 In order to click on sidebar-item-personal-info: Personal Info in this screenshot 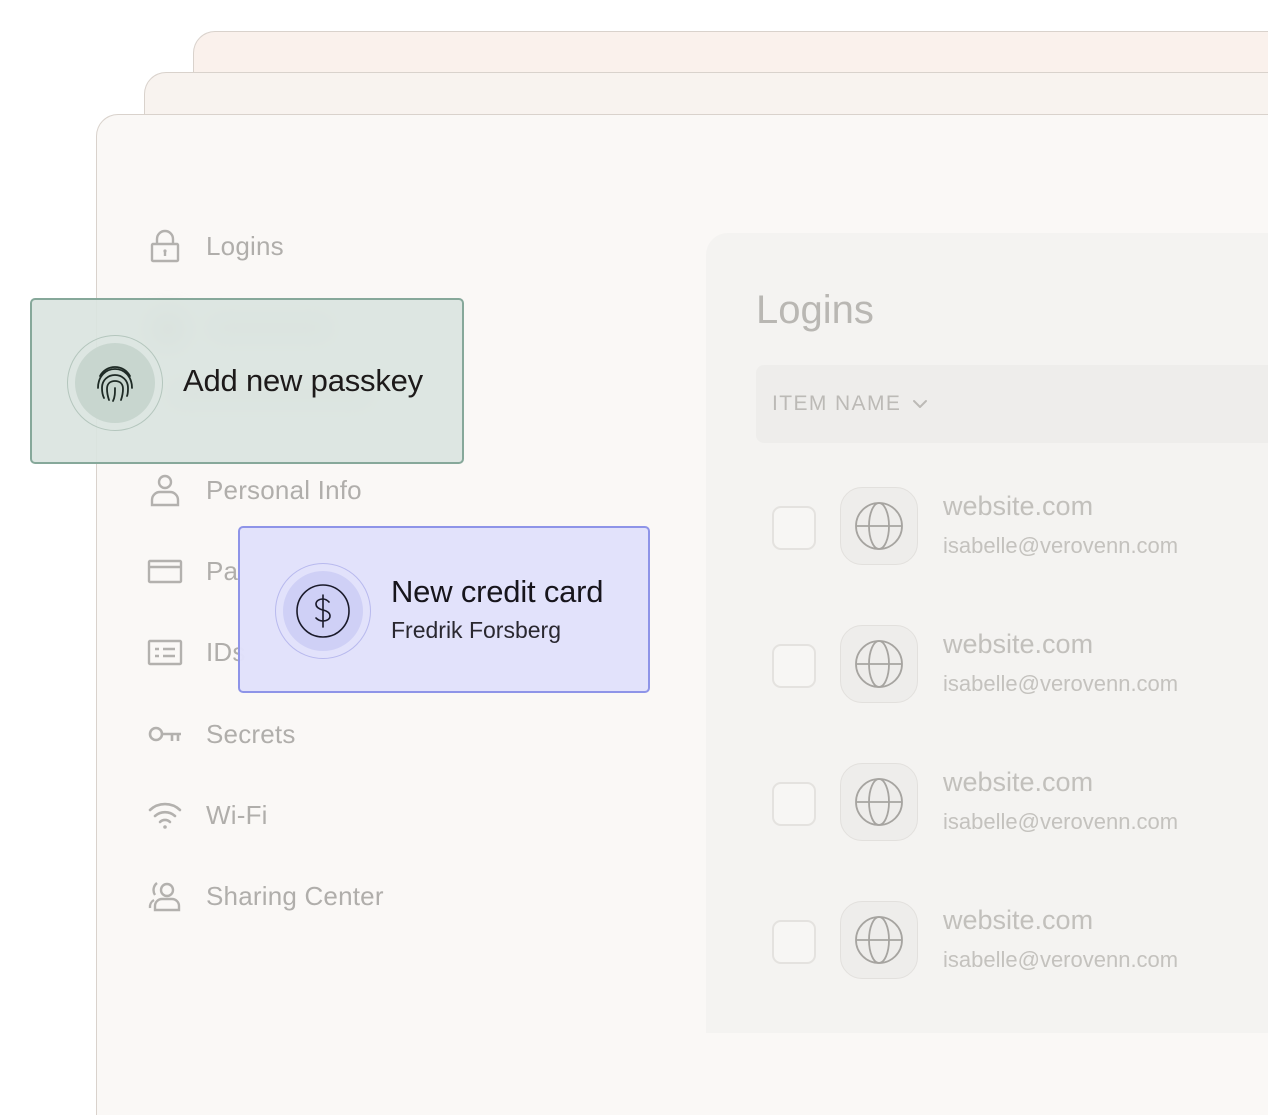, I will do `click(254, 490)`.